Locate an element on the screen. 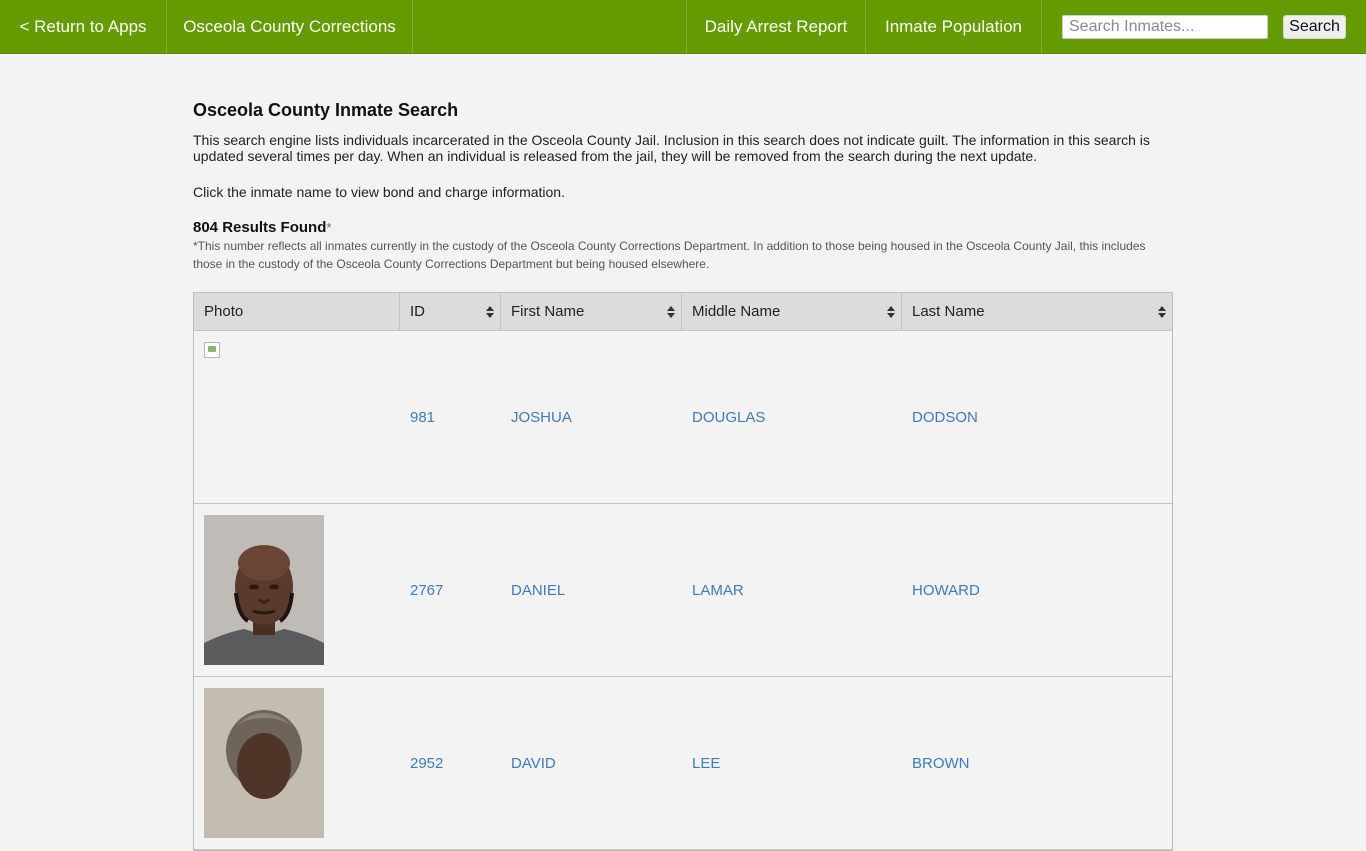 Image resolution: width=1366 pixels, height=851 pixels. column-header-label: First Name is located at coordinates (548, 311).